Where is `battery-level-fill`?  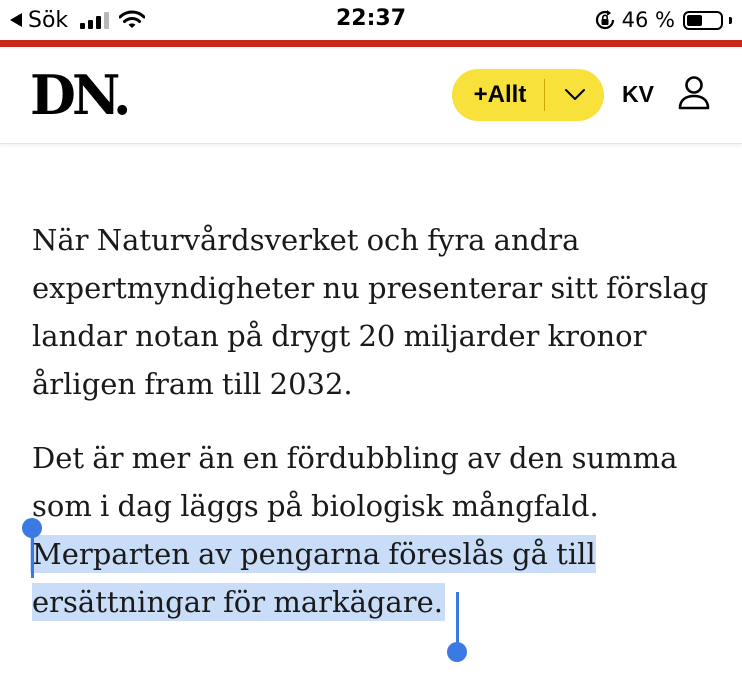 battery-level-fill is located at coordinates (694, 20).